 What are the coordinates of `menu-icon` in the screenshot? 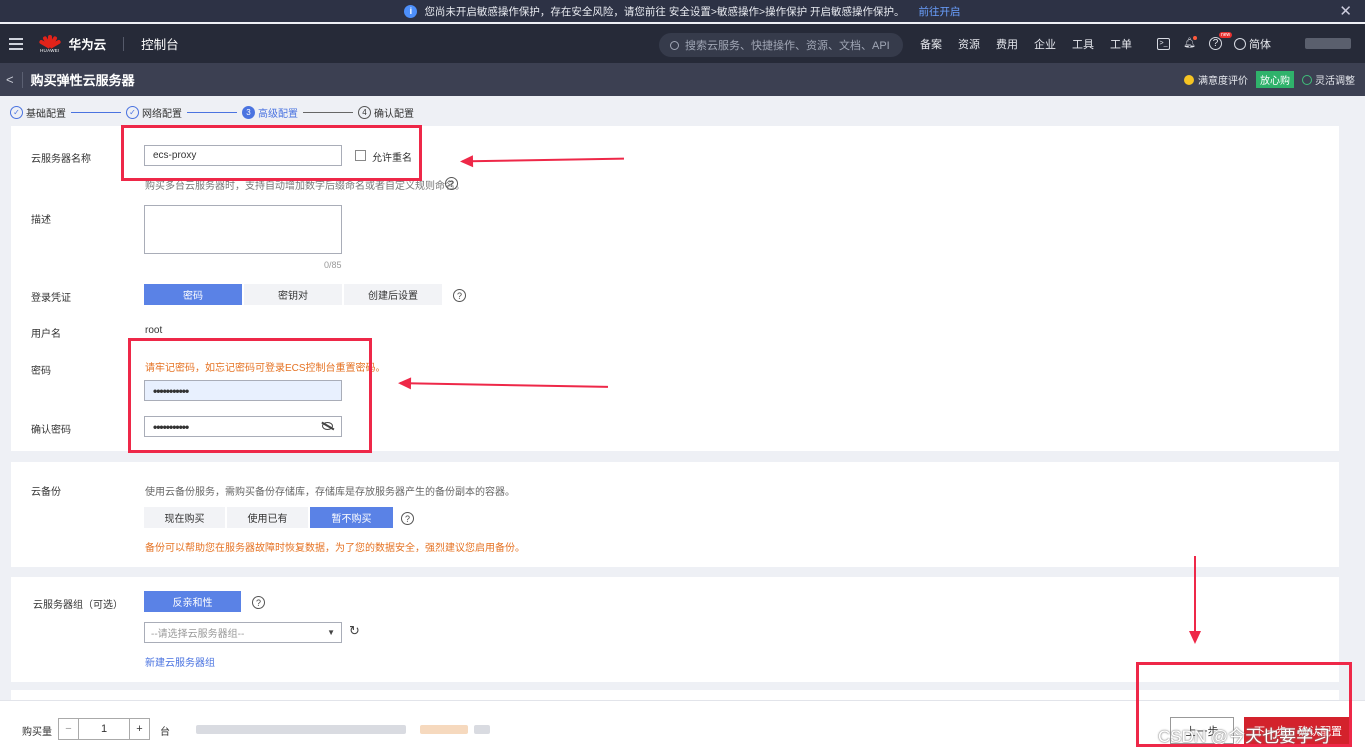 It's located at (16, 44).